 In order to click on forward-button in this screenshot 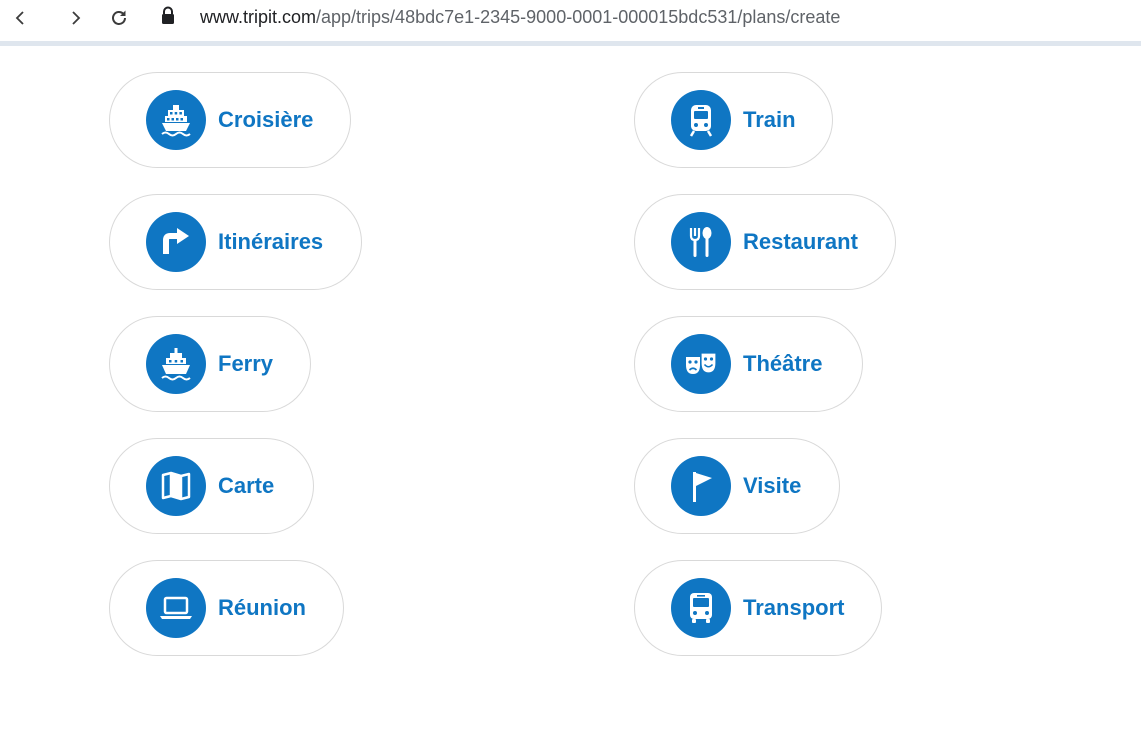, I will do `click(76, 18)`.